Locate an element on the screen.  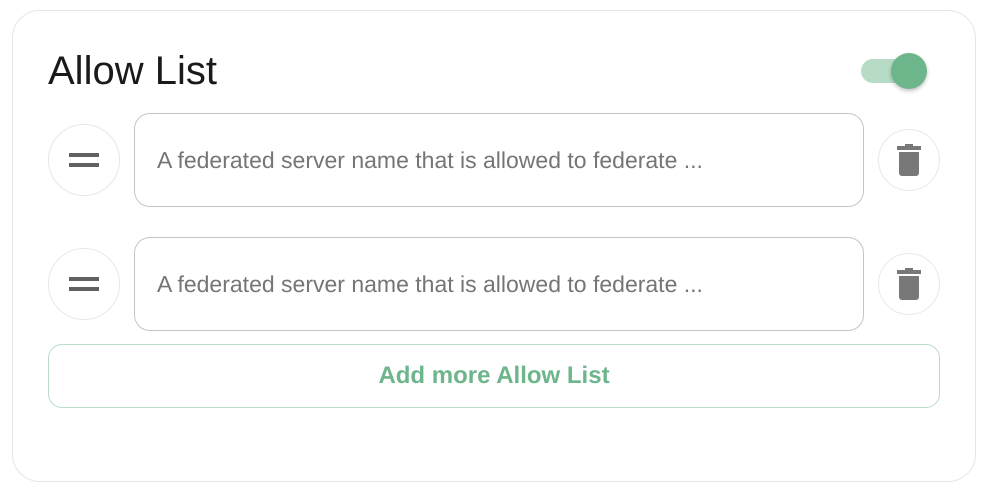
toggle-switch is located at coordinates (894, 71).